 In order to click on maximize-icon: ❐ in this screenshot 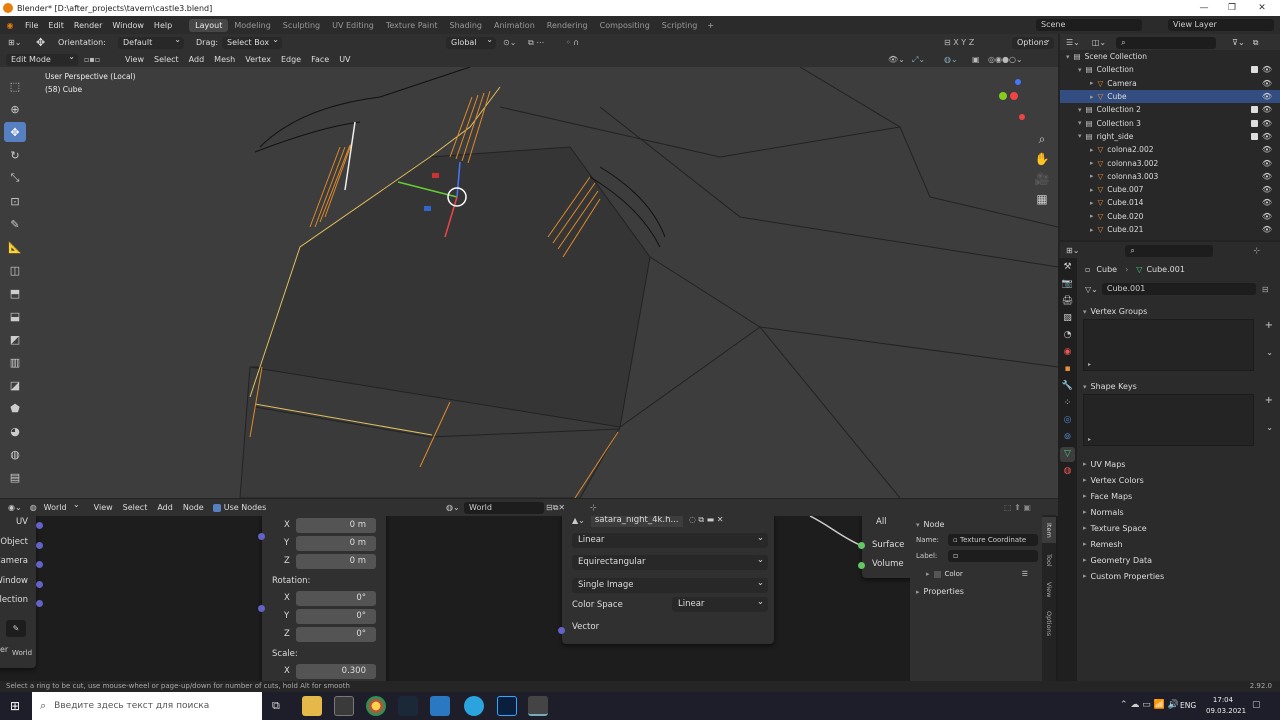, I will do `click(1232, 8)`.